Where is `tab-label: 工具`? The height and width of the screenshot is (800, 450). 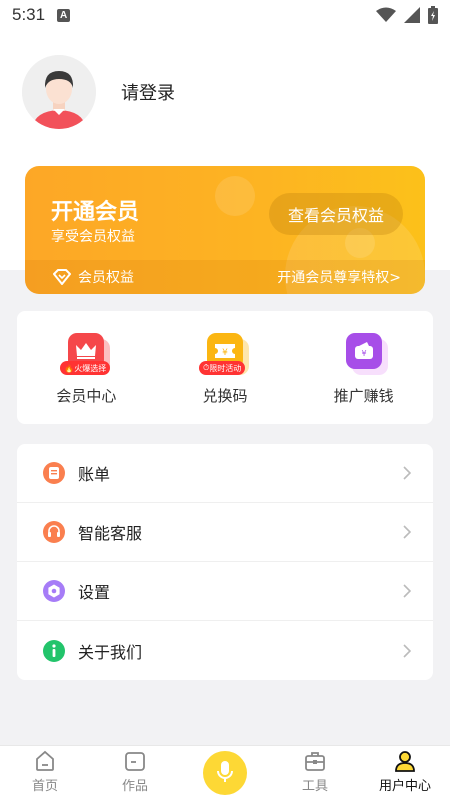 tab-label: 工具 is located at coordinates (314, 786).